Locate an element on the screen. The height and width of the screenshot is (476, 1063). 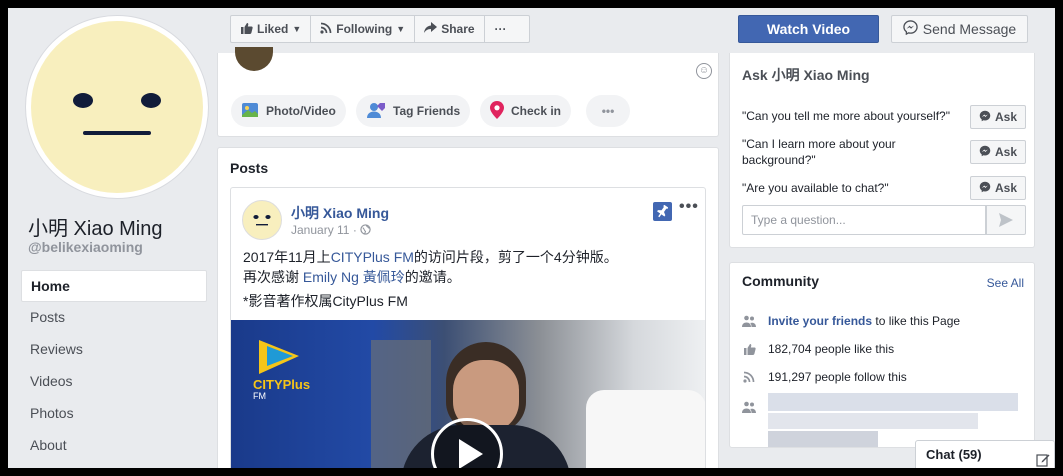
page-username: @belikexiaoming is located at coordinates (85, 247).